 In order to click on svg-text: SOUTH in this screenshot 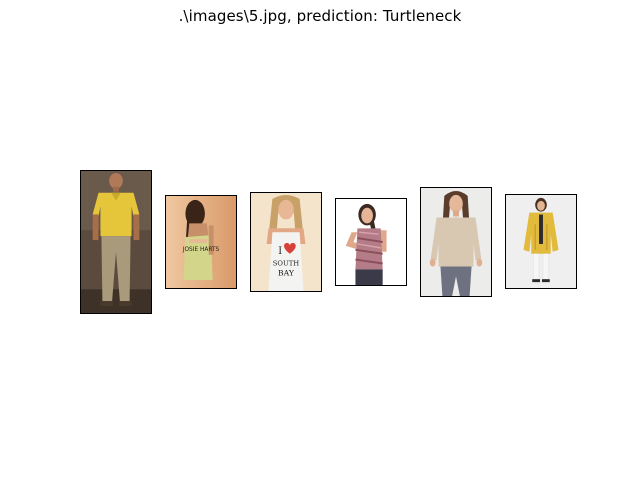, I will do `click(286, 263)`.